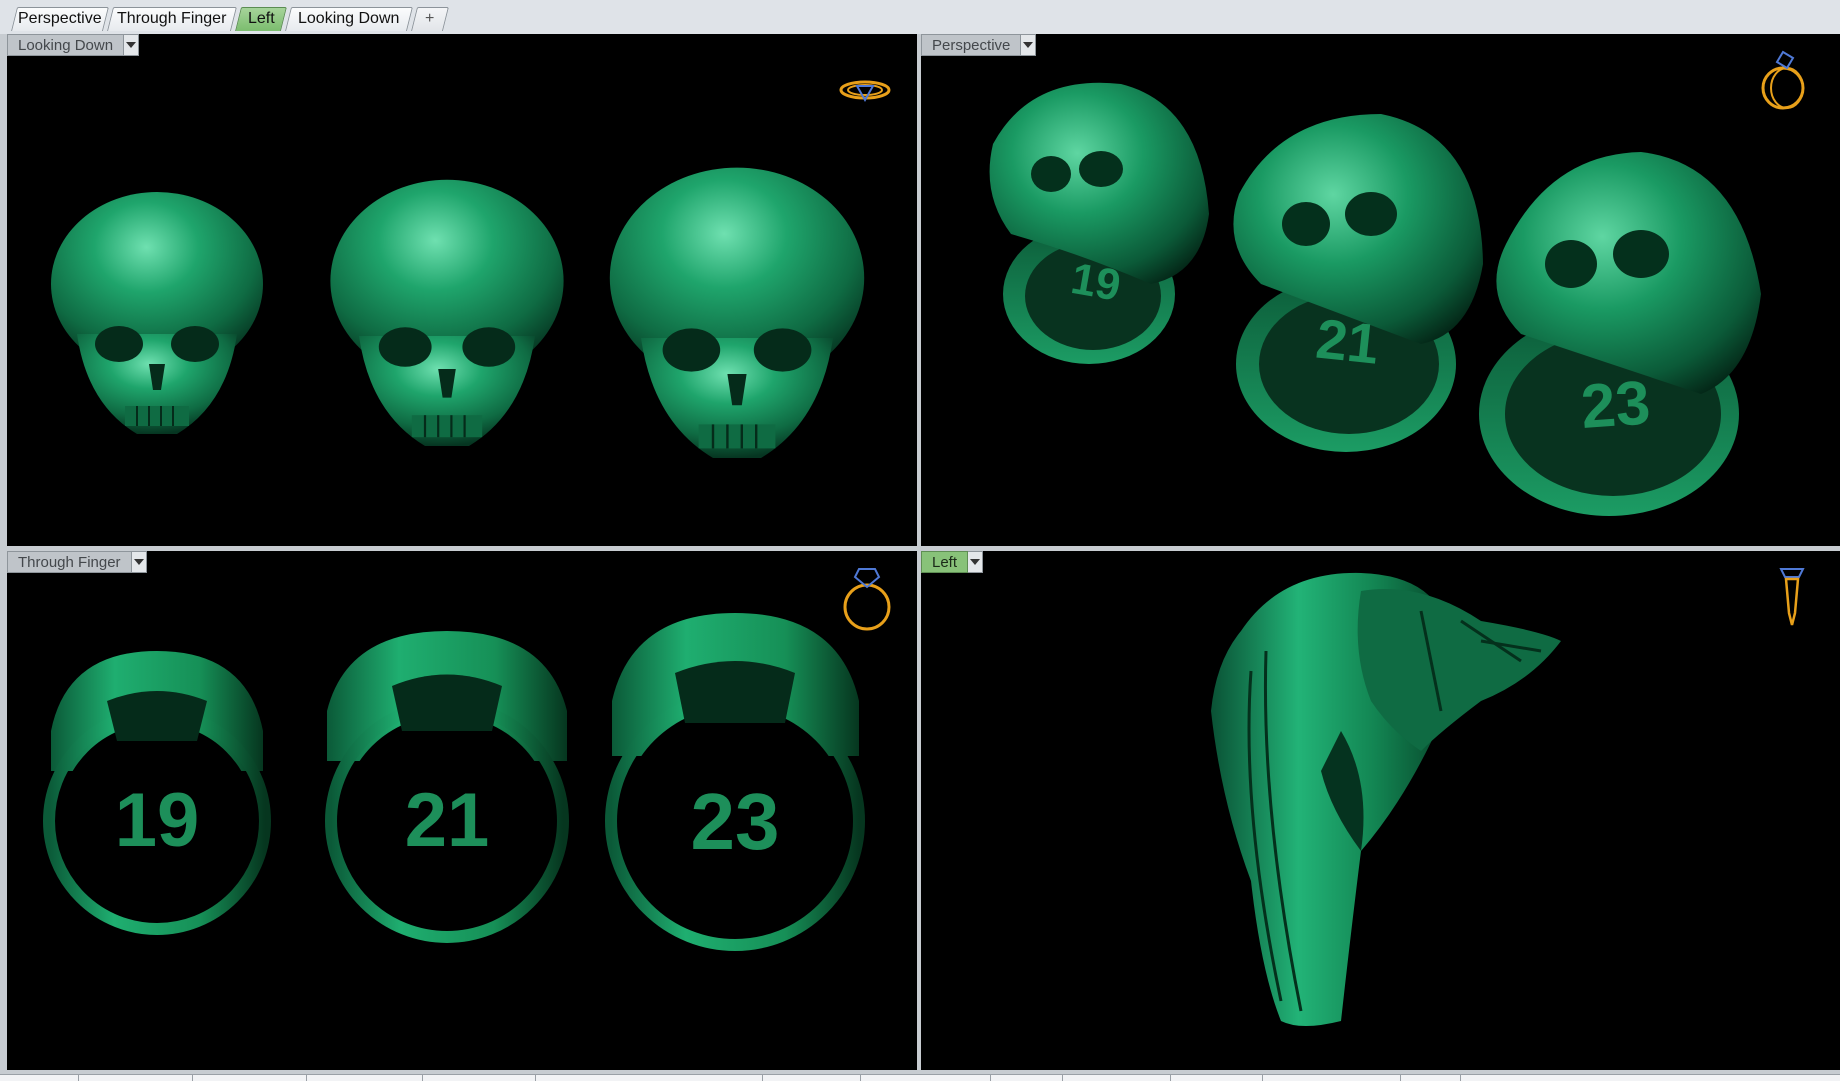 This screenshot has width=1840, height=1081. I want to click on viewport-label-menu: Left, so click(952, 562).